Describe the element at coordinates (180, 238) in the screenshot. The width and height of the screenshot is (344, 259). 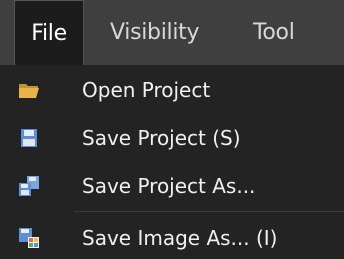
I see `menu-item-label: Save Image As... (I)` at that location.